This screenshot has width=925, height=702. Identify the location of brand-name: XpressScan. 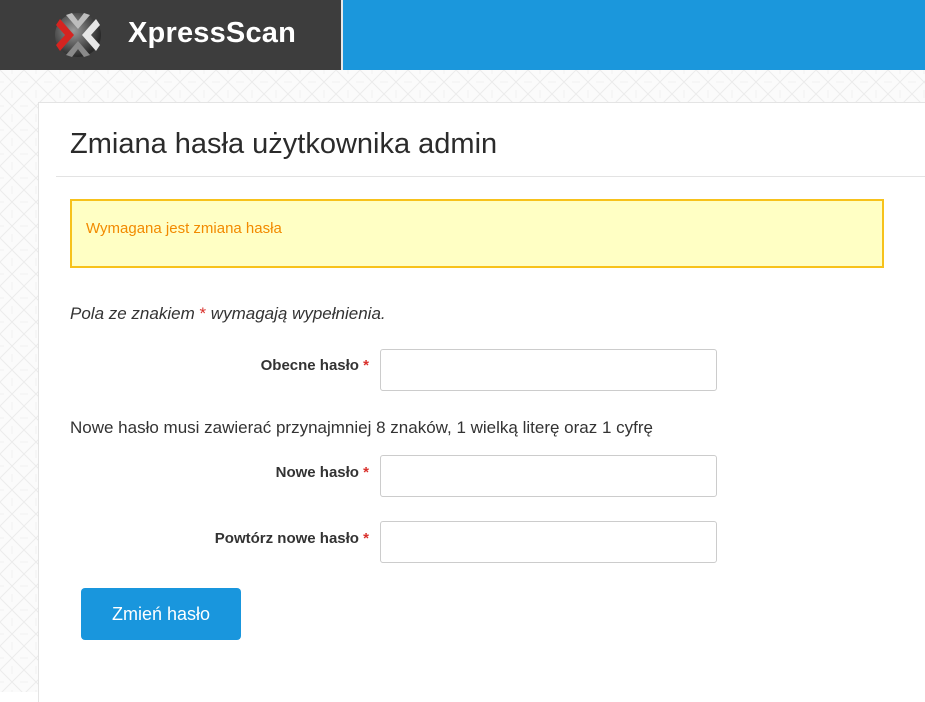
(212, 33).